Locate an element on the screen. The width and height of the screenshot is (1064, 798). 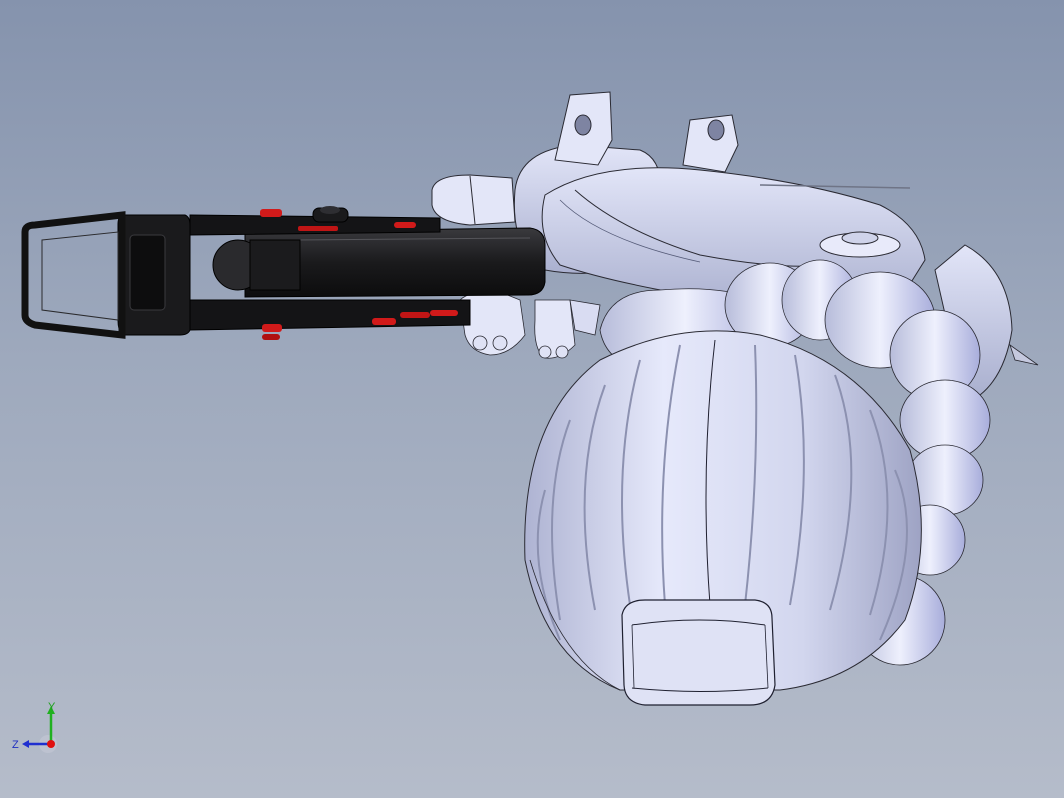
articulated-arm is located at coordinates (283, 273).